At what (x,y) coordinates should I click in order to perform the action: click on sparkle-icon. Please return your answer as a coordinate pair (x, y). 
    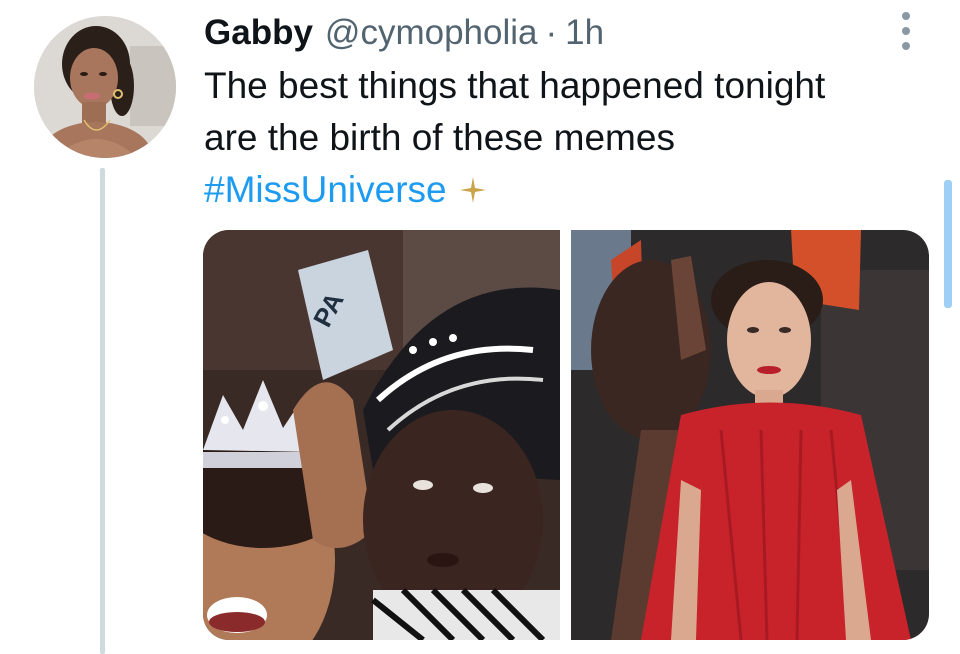
    Looking at the image, I should click on (472, 190).